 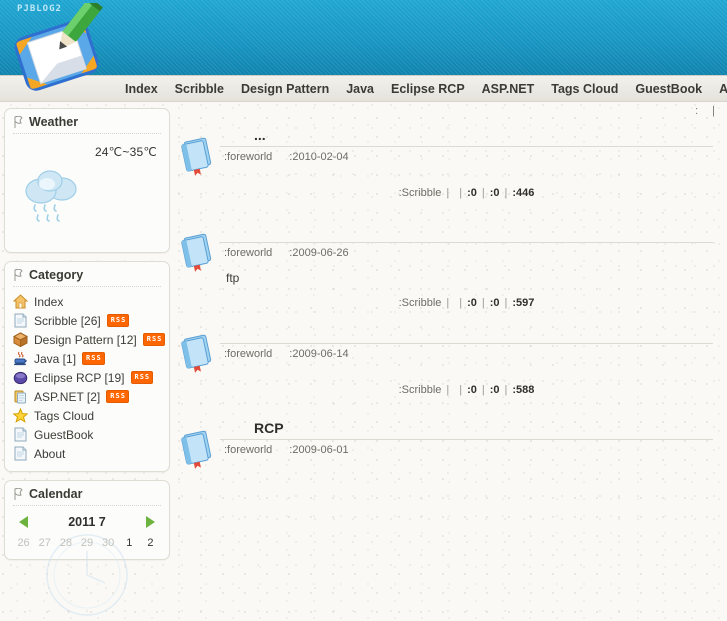 I want to click on site-banner: PJBLOG2, so click(x=363, y=45).